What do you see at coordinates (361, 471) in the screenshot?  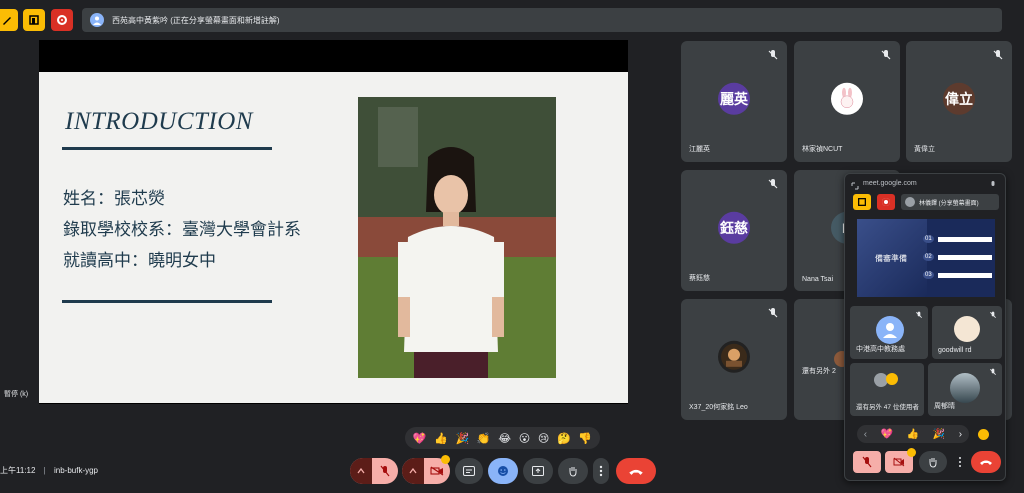 I see `mic-options-button` at bounding box center [361, 471].